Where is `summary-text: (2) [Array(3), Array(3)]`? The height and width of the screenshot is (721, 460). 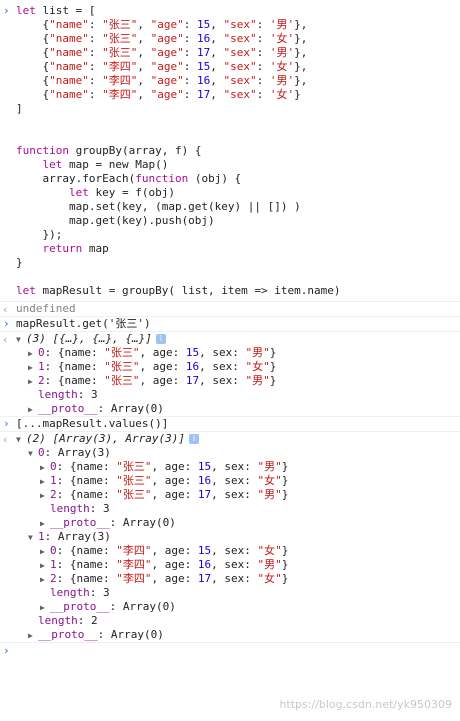 summary-text: (2) [Array(3), Array(3)] is located at coordinates (105, 438).